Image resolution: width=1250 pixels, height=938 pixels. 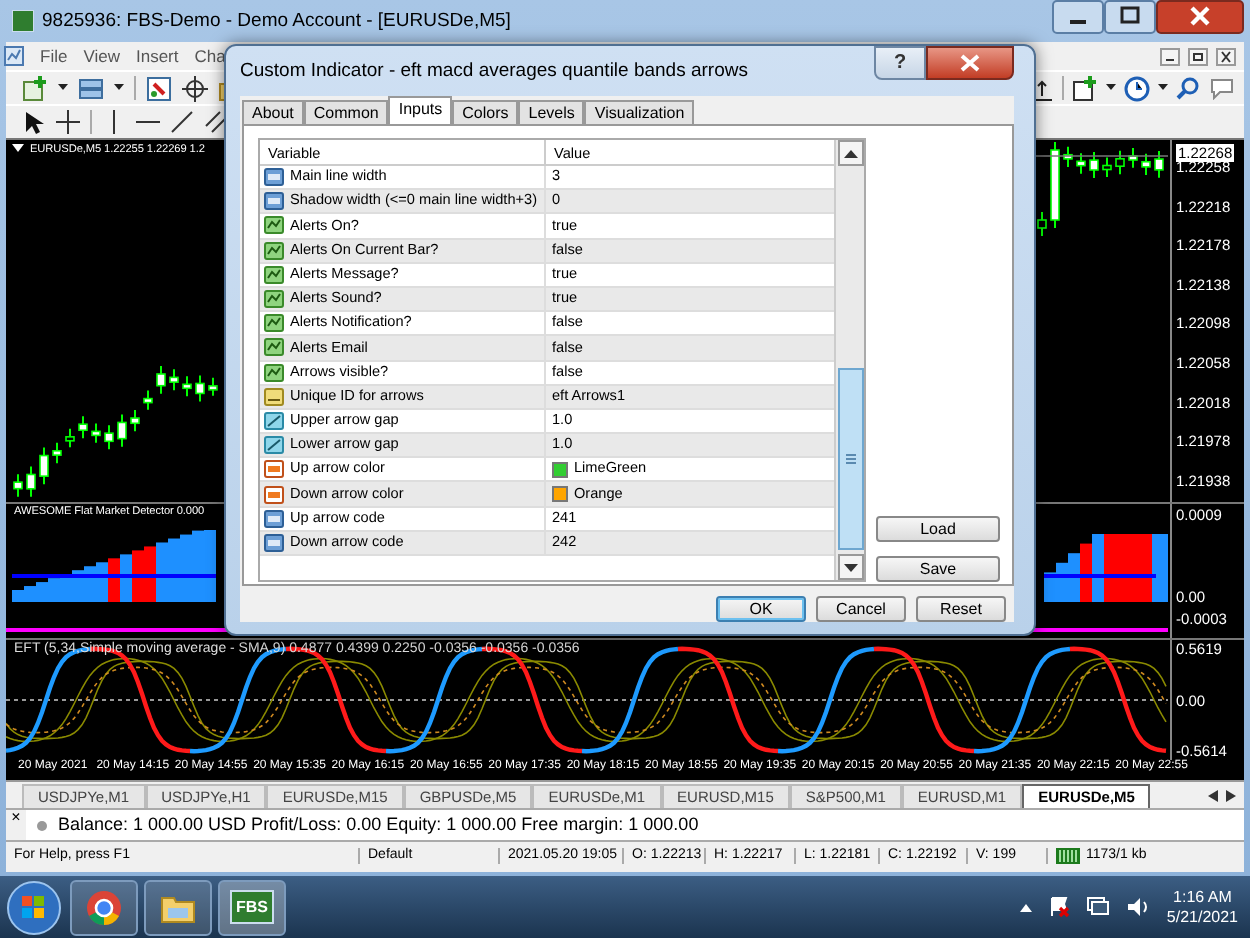 What do you see at coordinates (938, 569) in the screenshot?
I see `dialog-button: Save` at bounding box center [938, 569].